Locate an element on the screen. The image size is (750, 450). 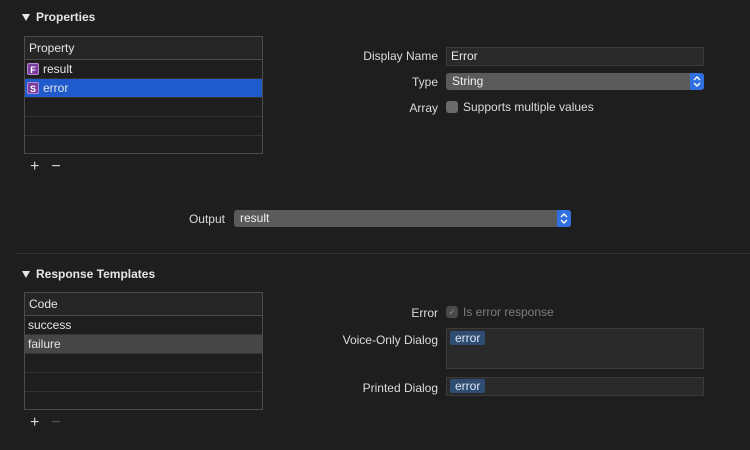
type-label: Type is located at coordinates (424, 82).